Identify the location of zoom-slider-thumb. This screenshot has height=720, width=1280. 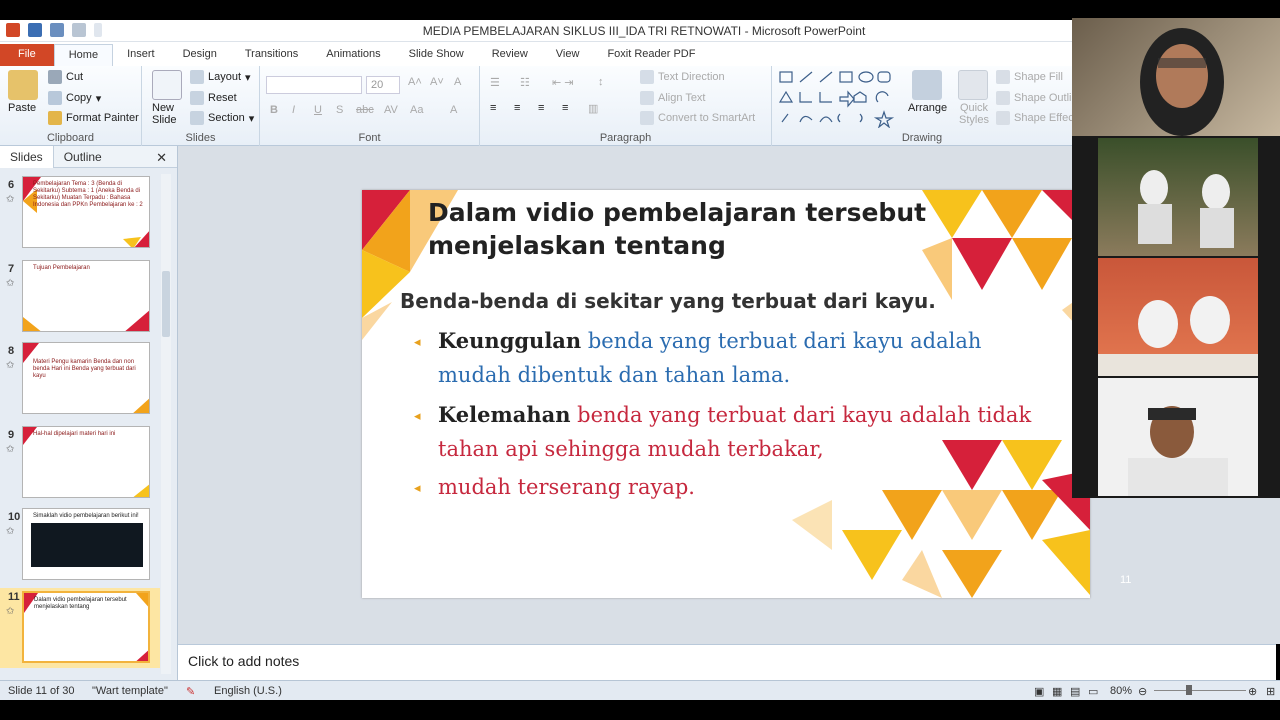
(1189, 690).